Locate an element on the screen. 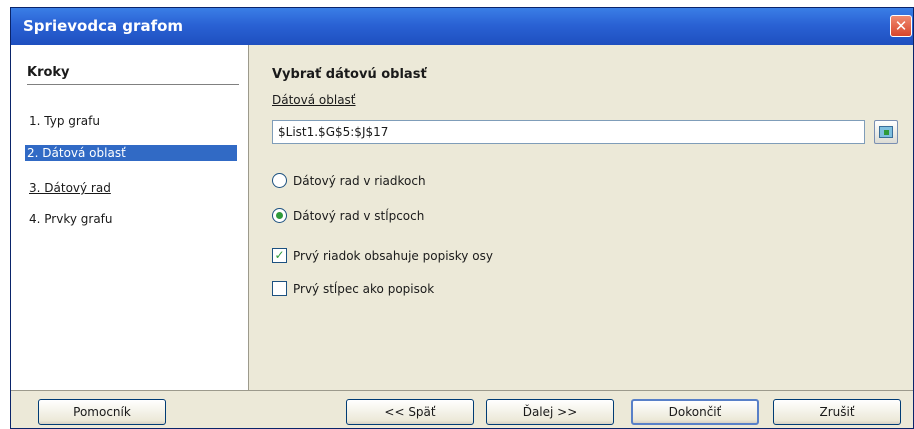  series-in-columns-label: Dátový rad v stĺpcoch is located at coordinates (359, 215).